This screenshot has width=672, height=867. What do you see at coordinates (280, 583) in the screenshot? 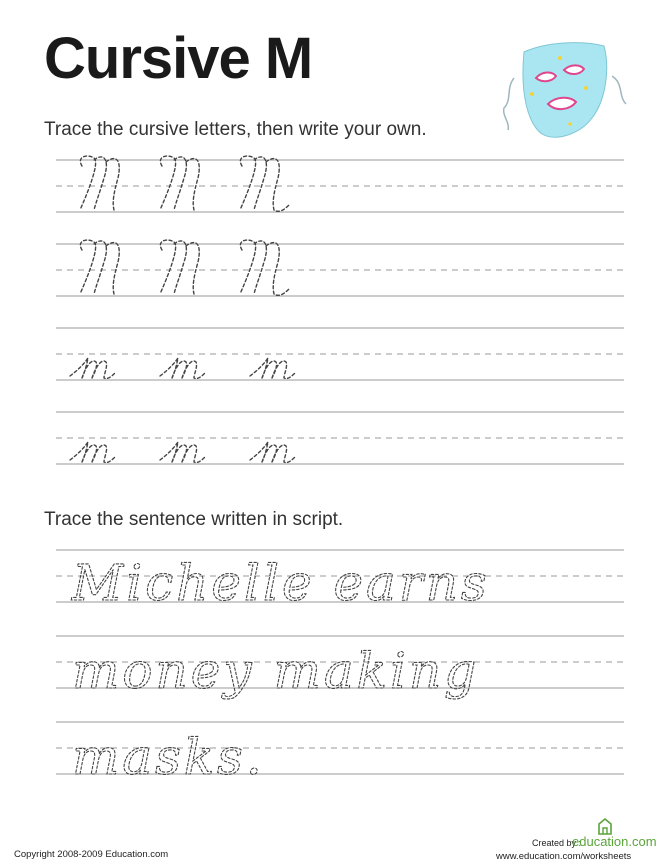
I see `sentence-line-1: Michelle earns` at bounding box center [280, 583].